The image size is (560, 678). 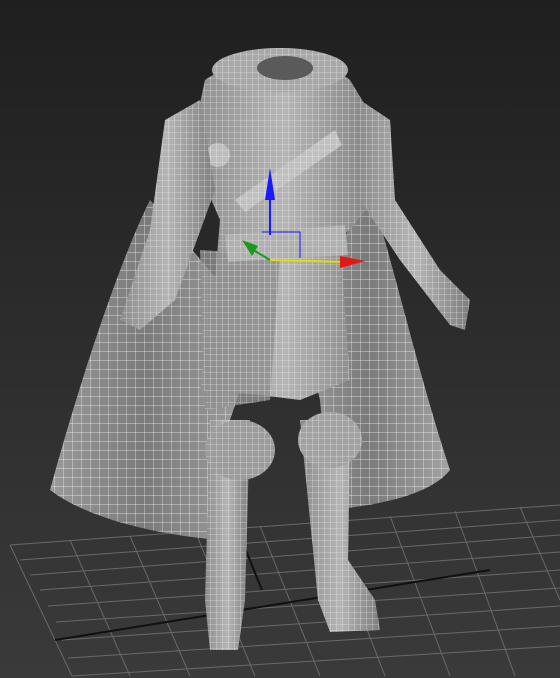 What do you see at coordinates (292, 531) in the screenshot?
I see `legs-mesh` at bounding box center [292, 531].